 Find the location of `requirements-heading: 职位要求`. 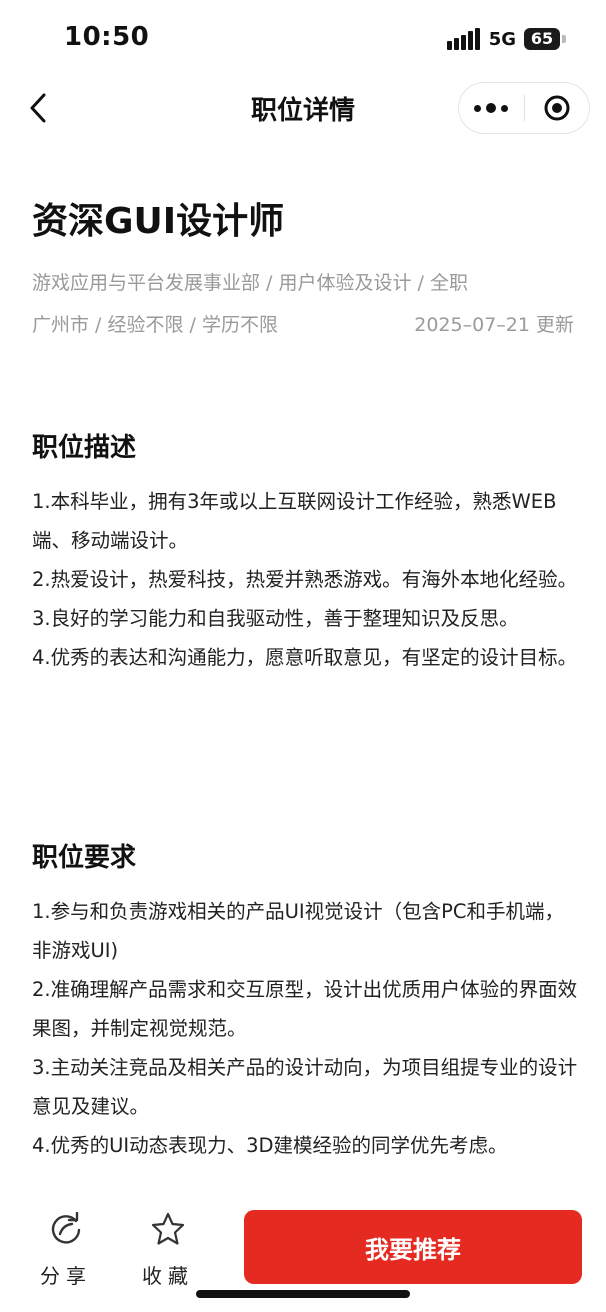

requirements-heading: 职位要求 is located at coordinates (84, 858).